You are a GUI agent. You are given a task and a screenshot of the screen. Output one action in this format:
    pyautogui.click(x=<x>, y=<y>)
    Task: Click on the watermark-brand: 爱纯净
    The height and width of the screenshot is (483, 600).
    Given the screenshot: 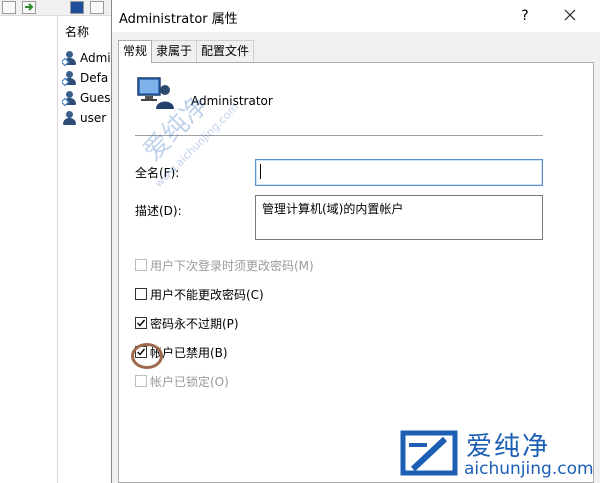 What is the action you would take?
    pyautogui.click(x=508, y=447)
    